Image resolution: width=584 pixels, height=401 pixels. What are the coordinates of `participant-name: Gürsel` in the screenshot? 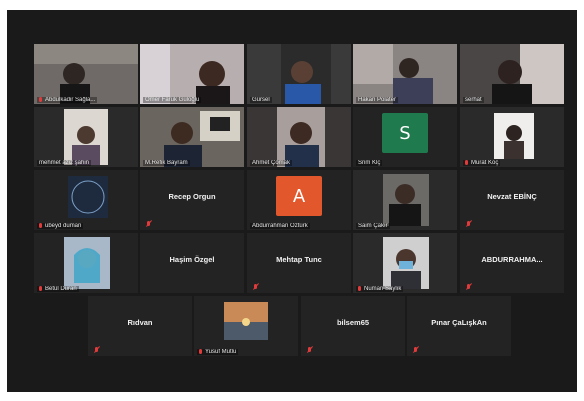 It's located at (261, 100).